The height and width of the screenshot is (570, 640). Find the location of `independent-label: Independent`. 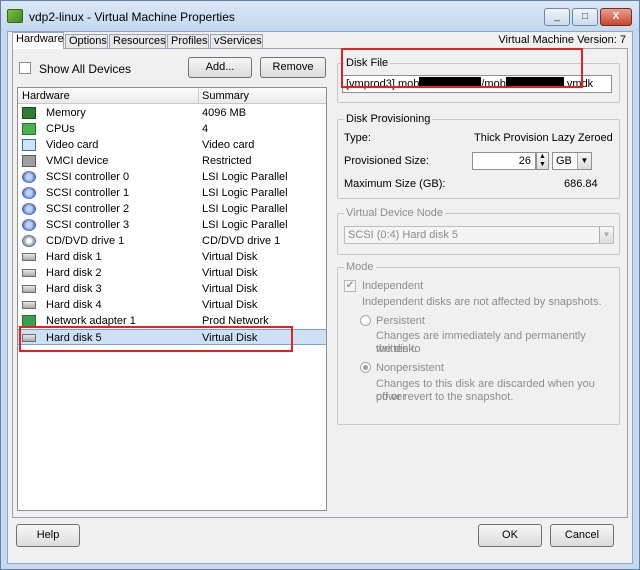

independent-label: Independent is located at coordinates (393, 286).